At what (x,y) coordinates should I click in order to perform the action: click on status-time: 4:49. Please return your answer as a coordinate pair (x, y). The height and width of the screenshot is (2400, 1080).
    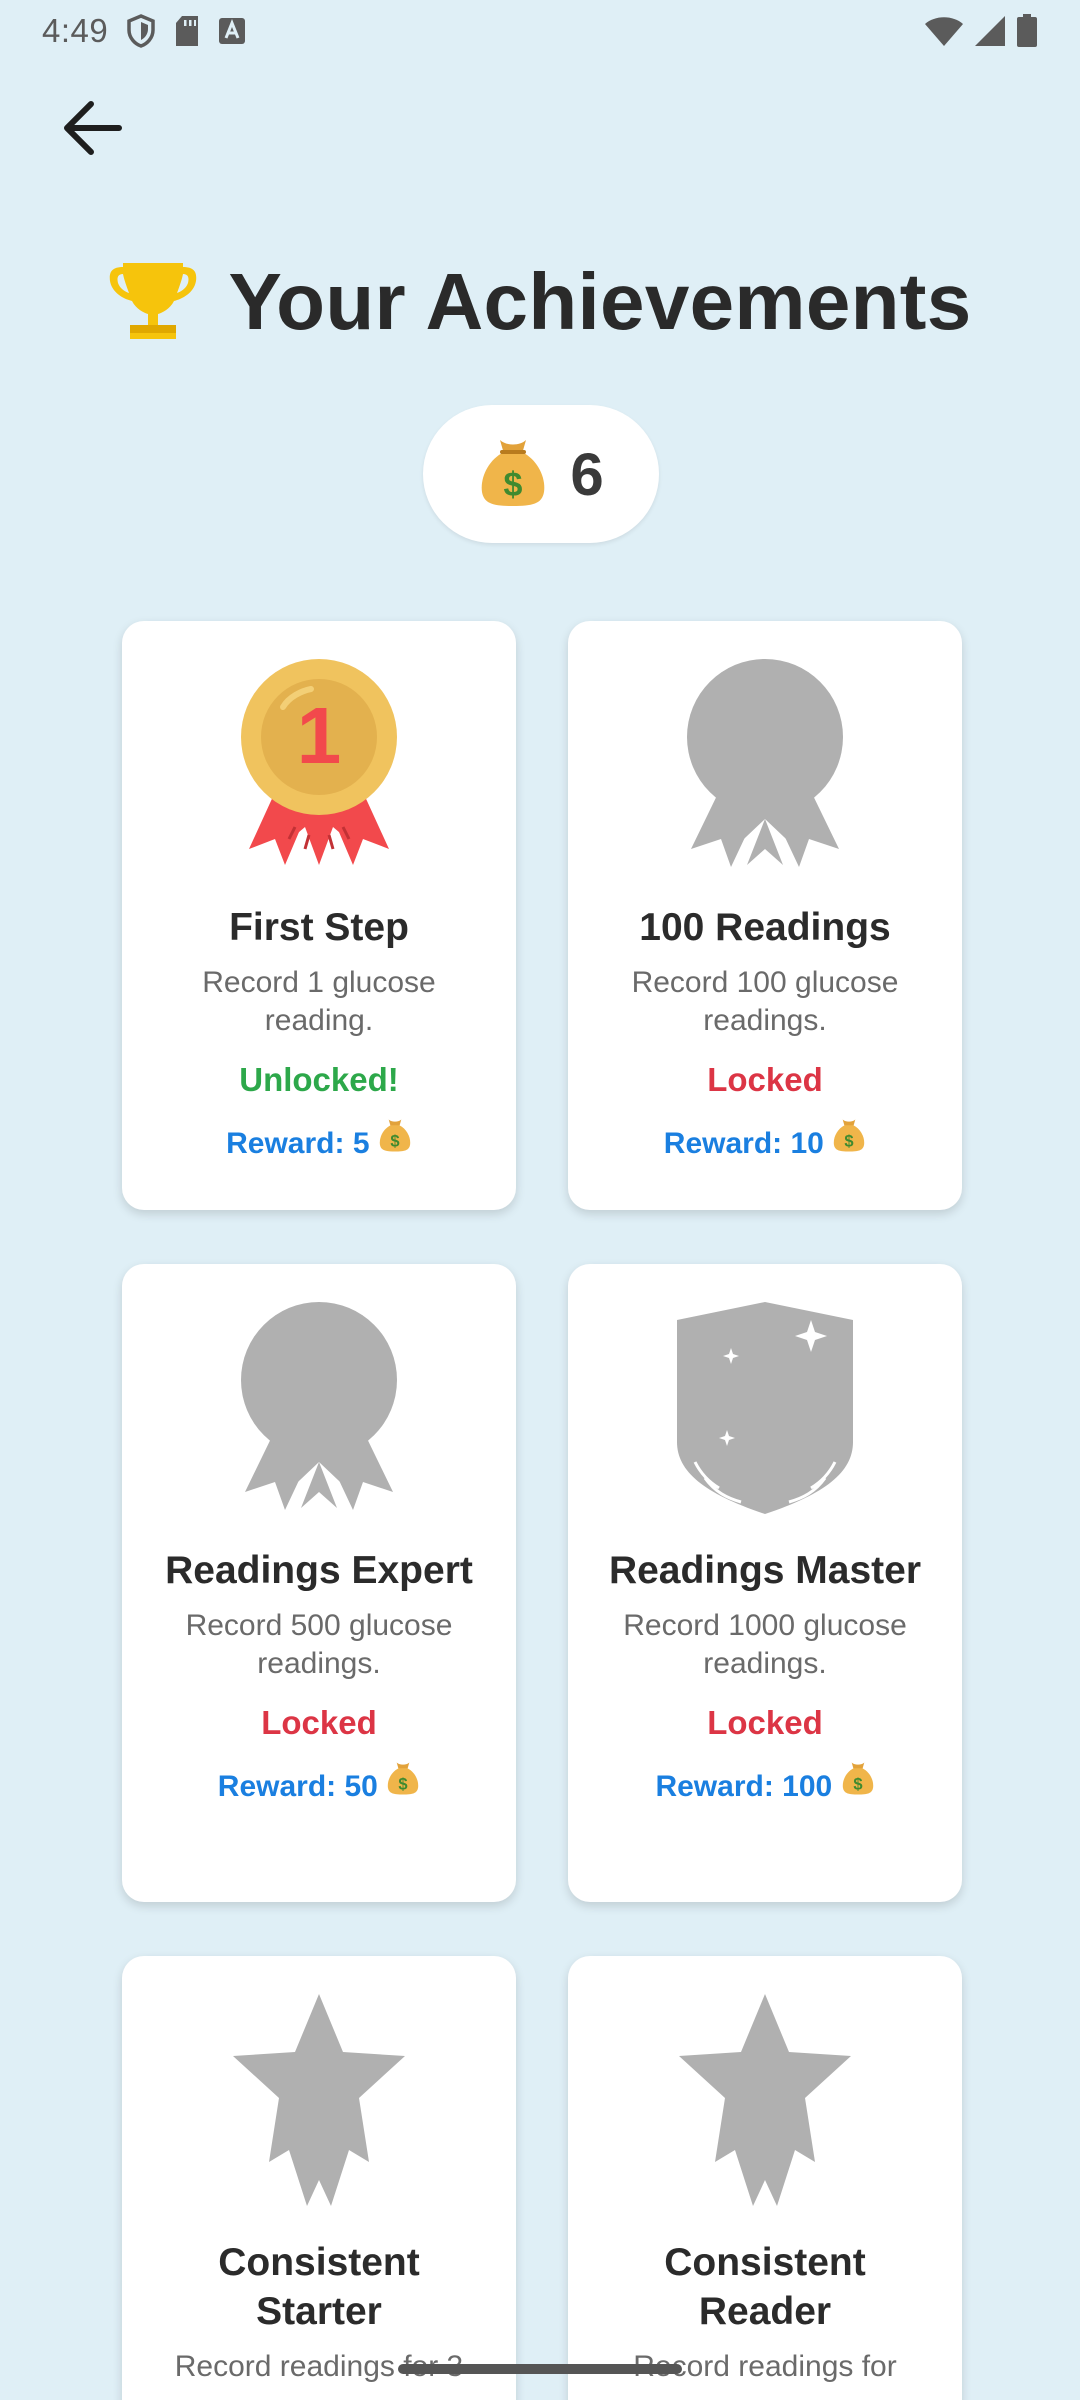
    Looking at the image, I should click on (75, 30).